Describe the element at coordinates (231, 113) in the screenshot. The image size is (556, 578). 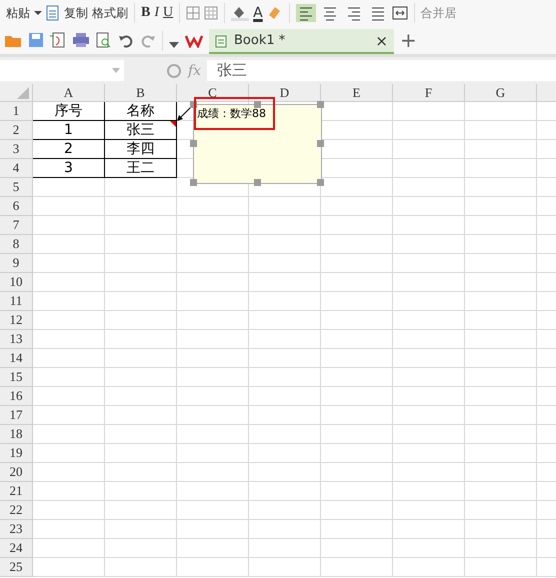
I see `comment-text: 成绩：数学88` at that location.